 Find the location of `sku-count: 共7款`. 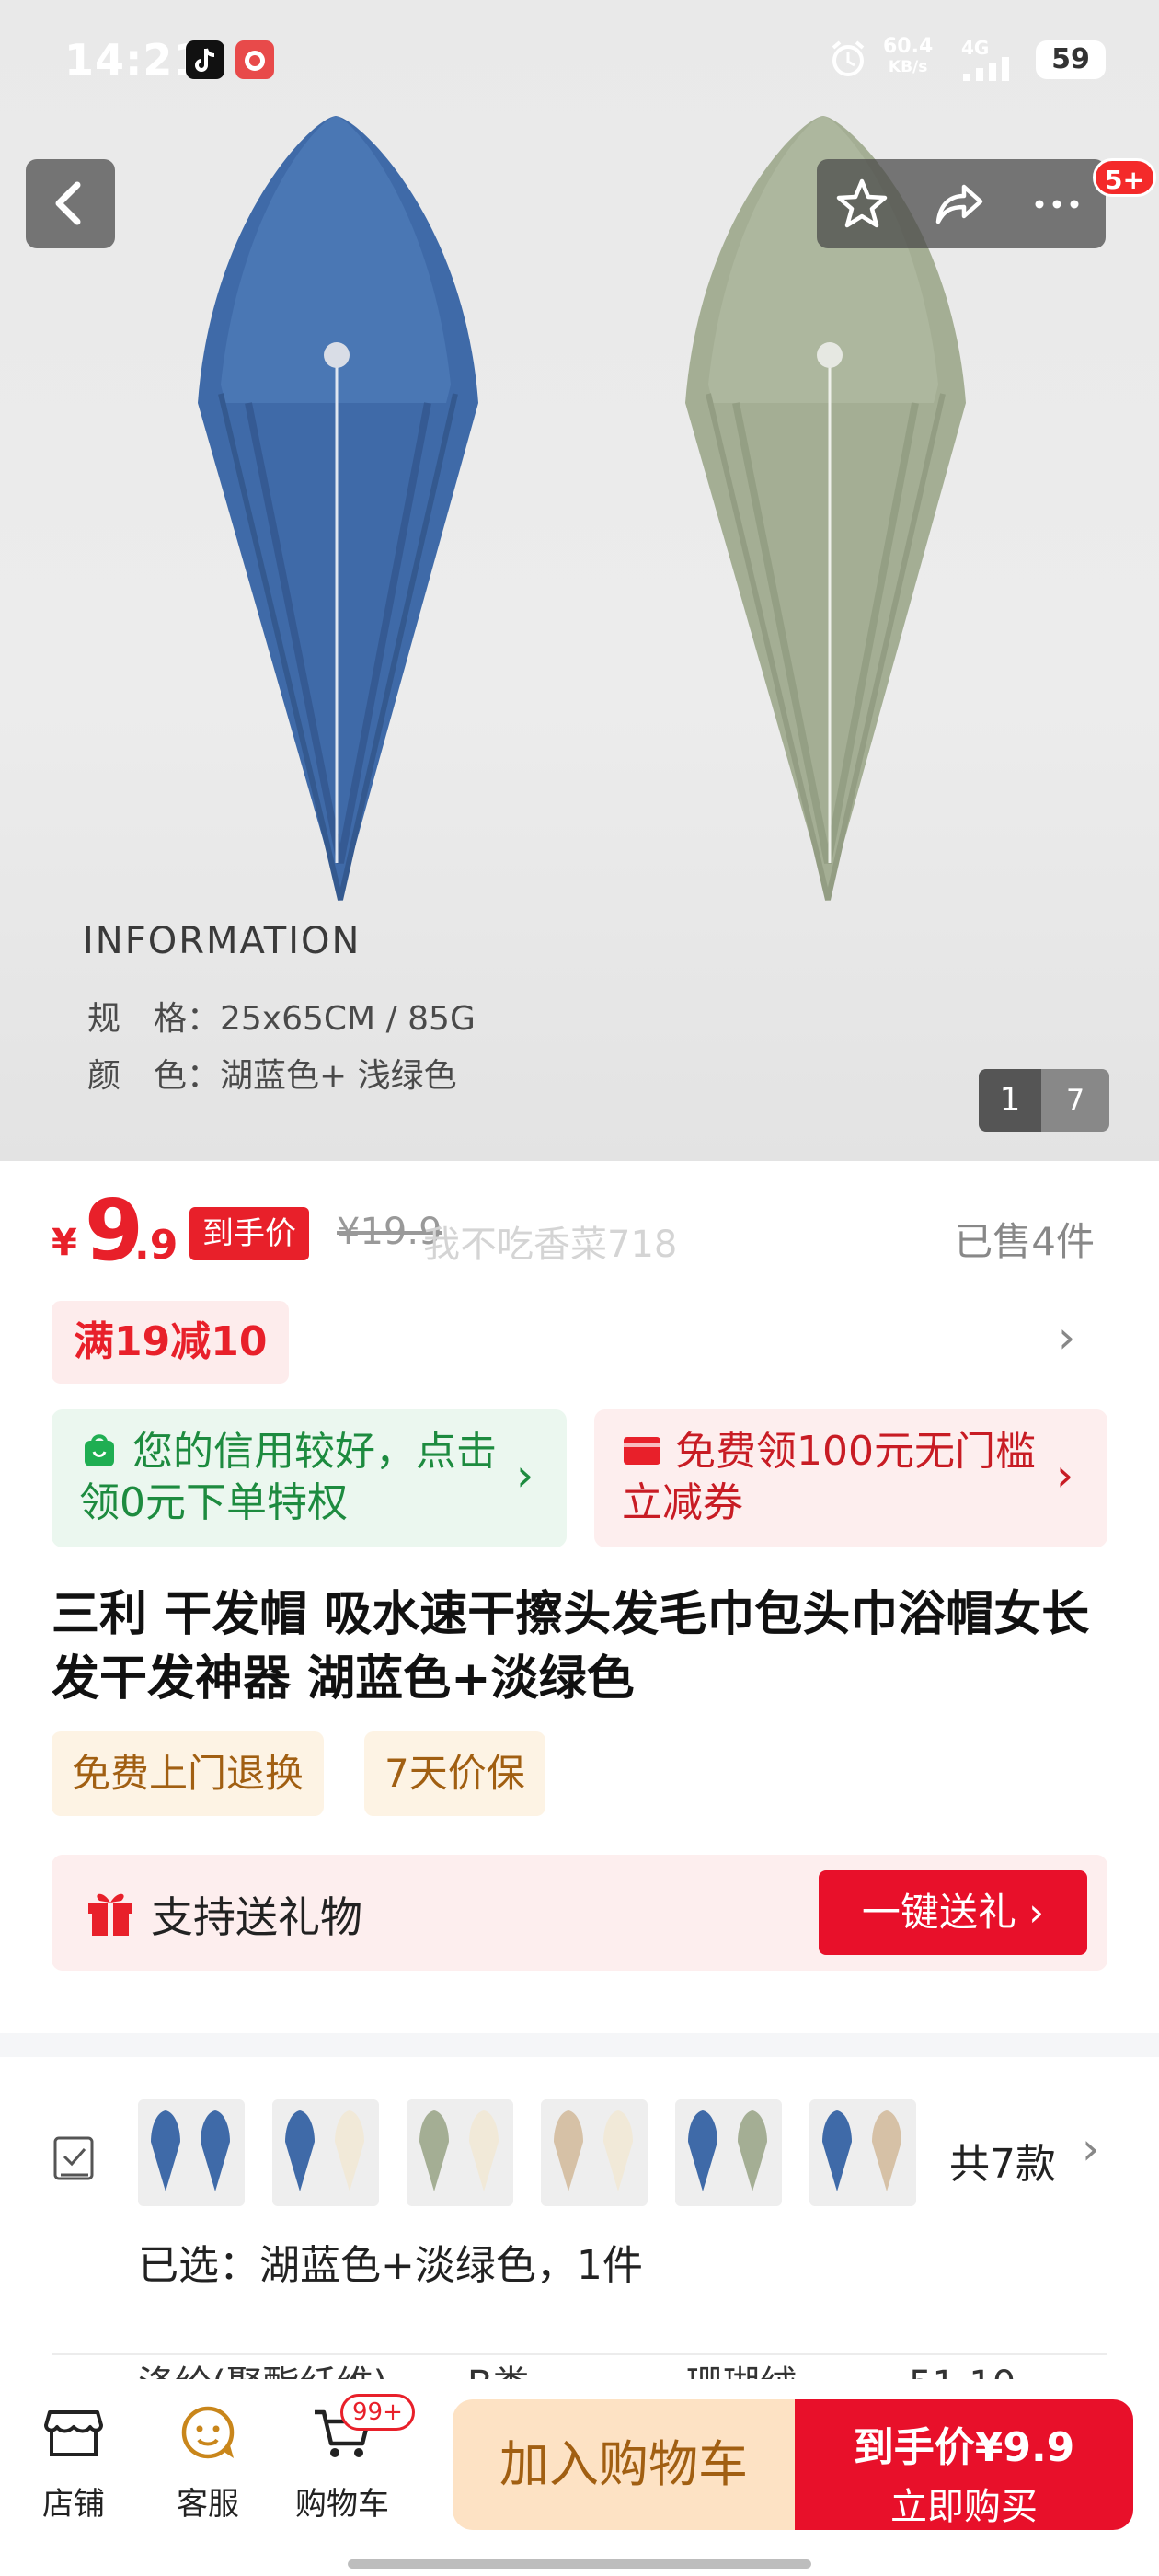

sku-count: 共7款 is located at coordinates (1002, 2164).